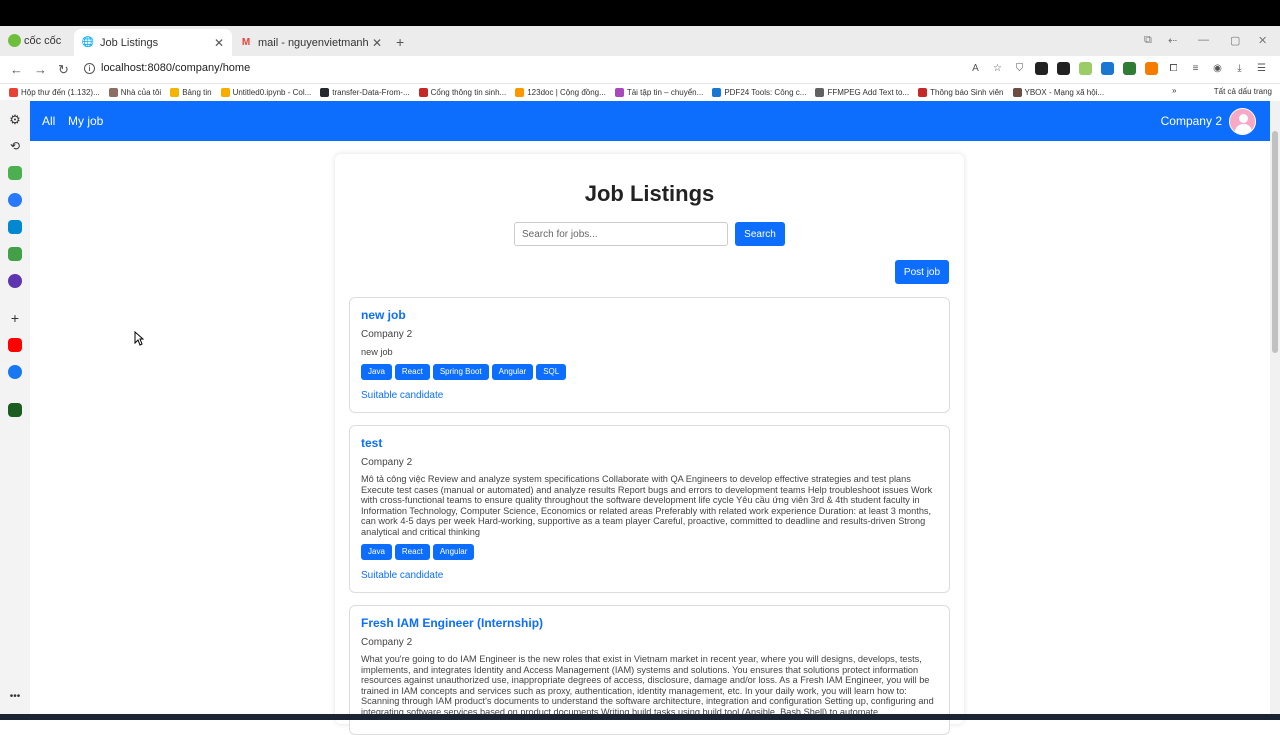 This screenshot has width=1280, height=735. I want to click on shield-icon: ⛉, so click(1019, 68).